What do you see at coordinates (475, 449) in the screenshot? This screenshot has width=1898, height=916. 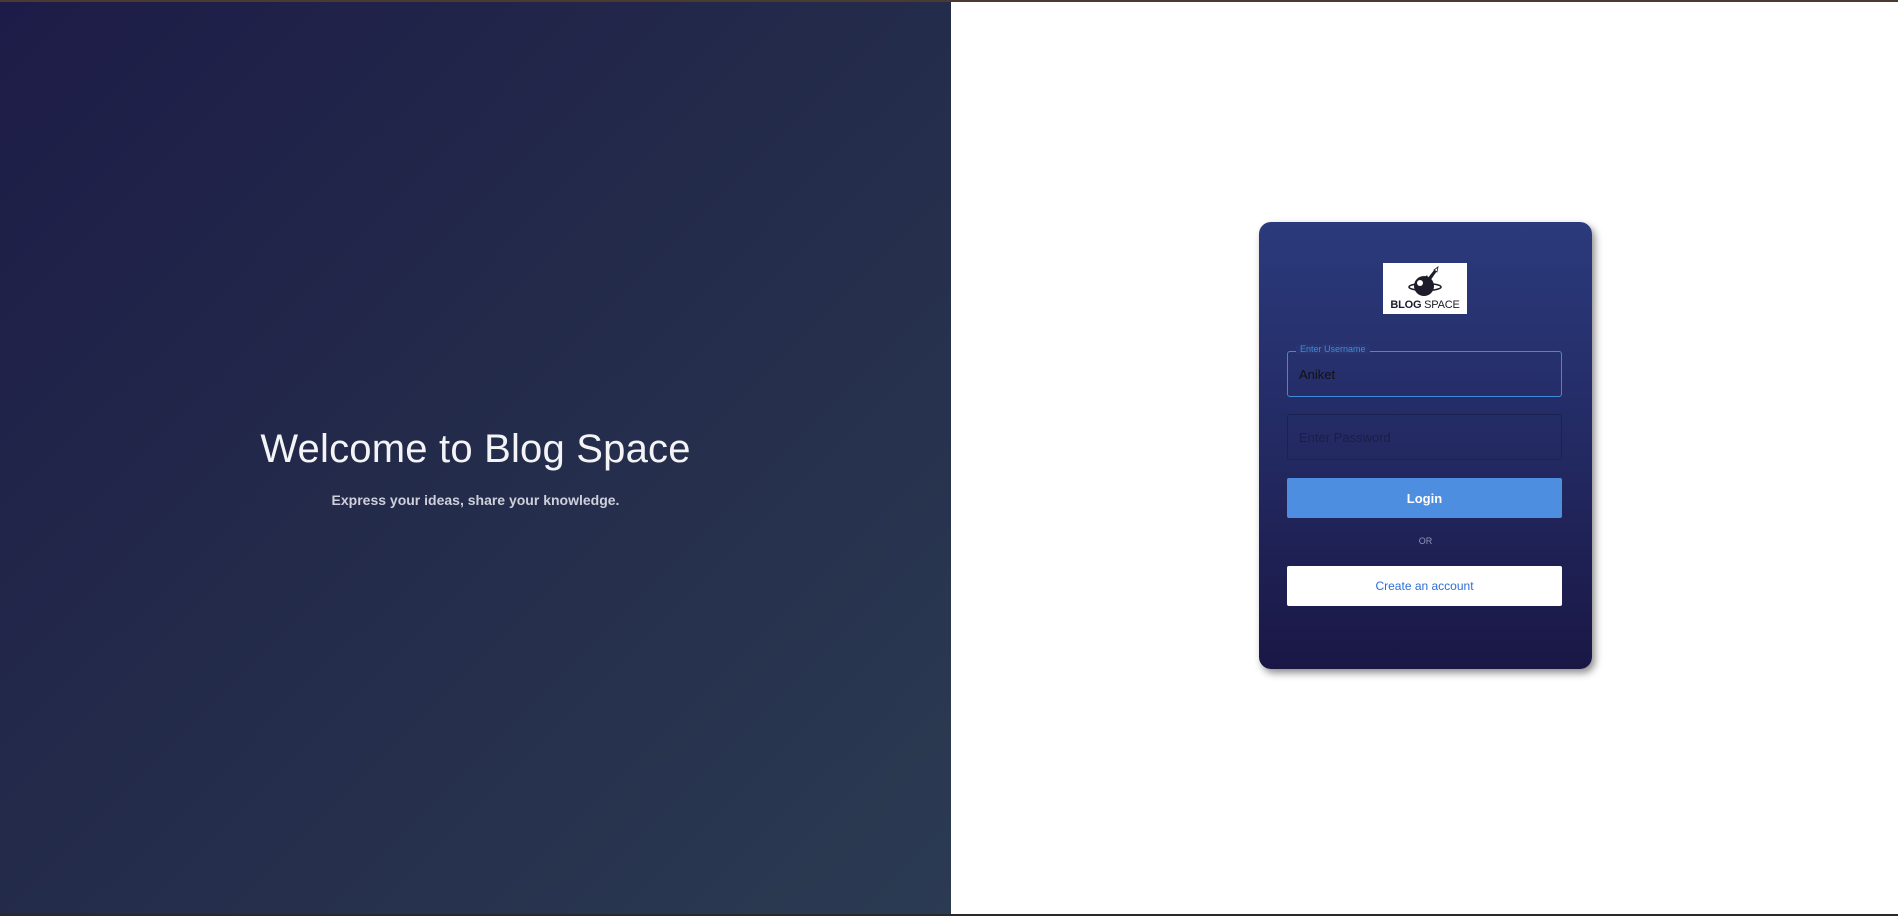 I see `hero-title: Welcome to Blog Space` at bounding box center [475, 449].